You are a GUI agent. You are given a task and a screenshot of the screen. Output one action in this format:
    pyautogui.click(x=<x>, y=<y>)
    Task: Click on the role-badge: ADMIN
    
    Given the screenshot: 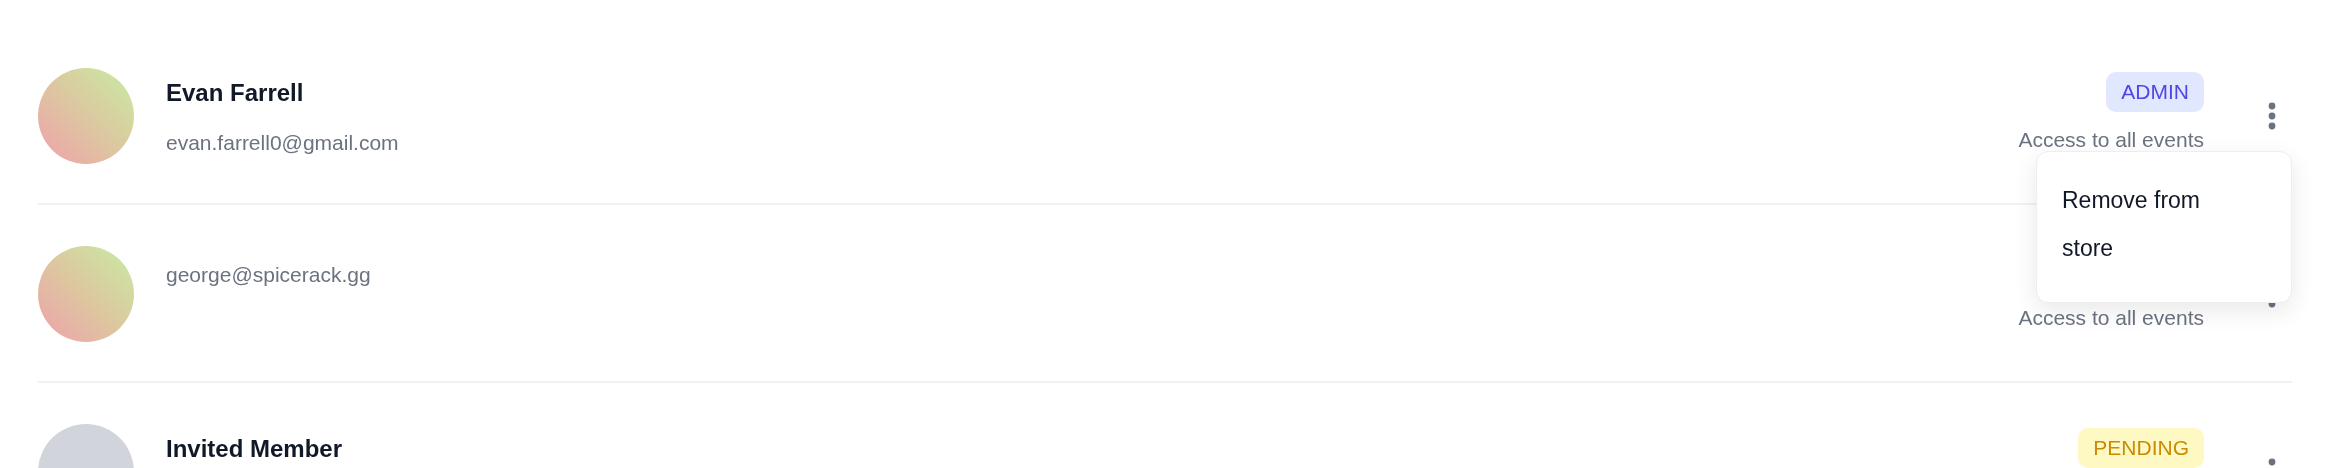 What is the action you would take?
    pyautogui.click(x=2155, y=92)
    